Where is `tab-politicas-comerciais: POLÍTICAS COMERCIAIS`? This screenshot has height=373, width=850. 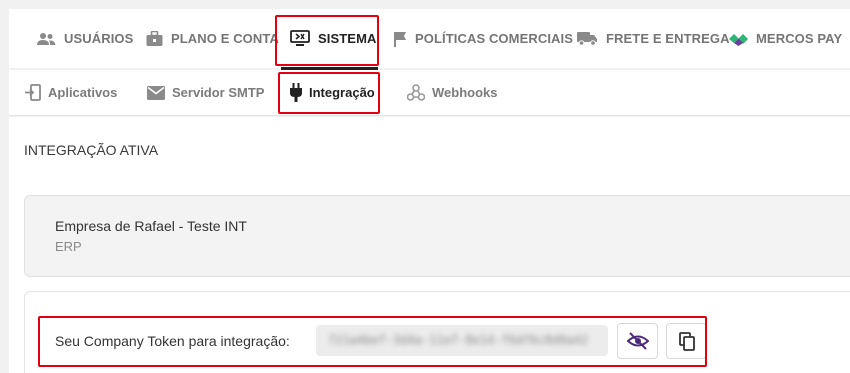
tab-politicas-comerciais: POLÍTICAS COMERCIAIS is located at coordinates (483, 38).